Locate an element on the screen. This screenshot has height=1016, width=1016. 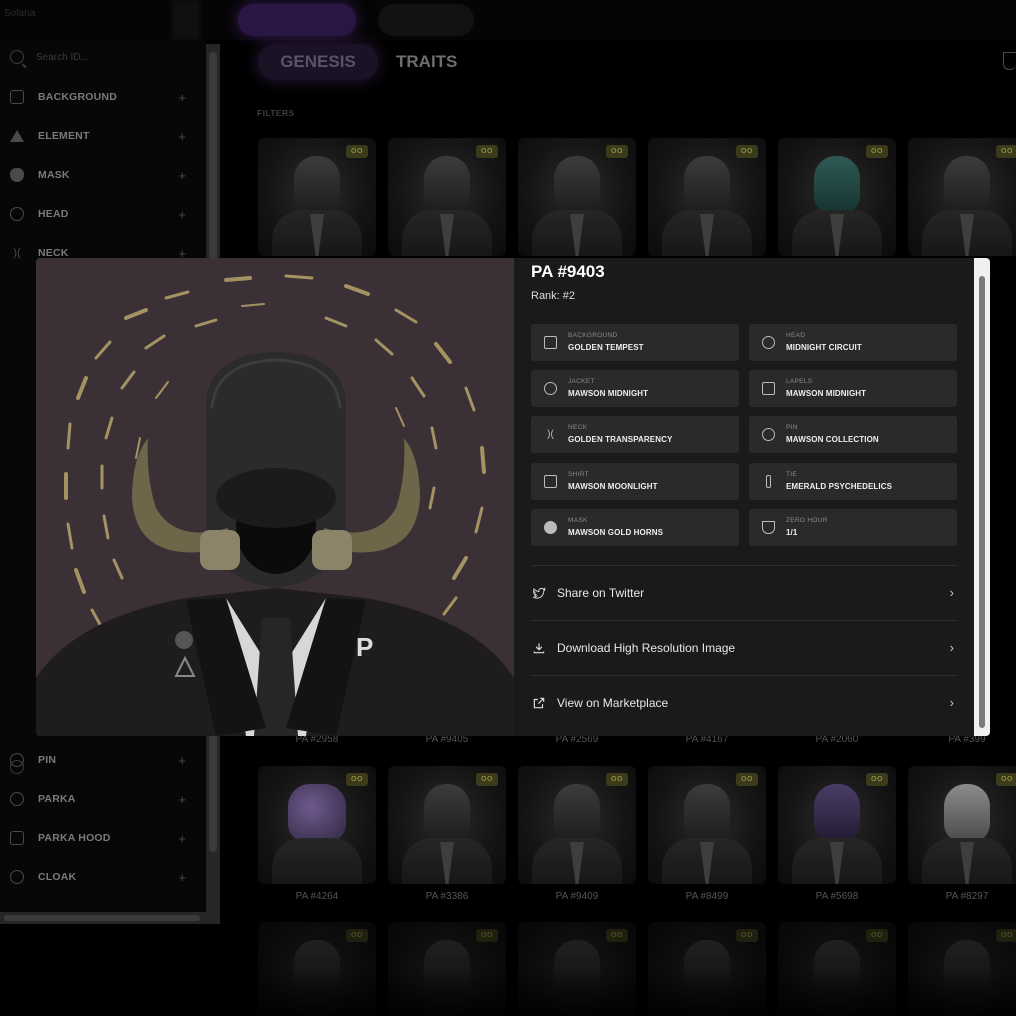
trait-card-pin: PIN MAWSON COLLECTION is located at coordinates (853, 434).